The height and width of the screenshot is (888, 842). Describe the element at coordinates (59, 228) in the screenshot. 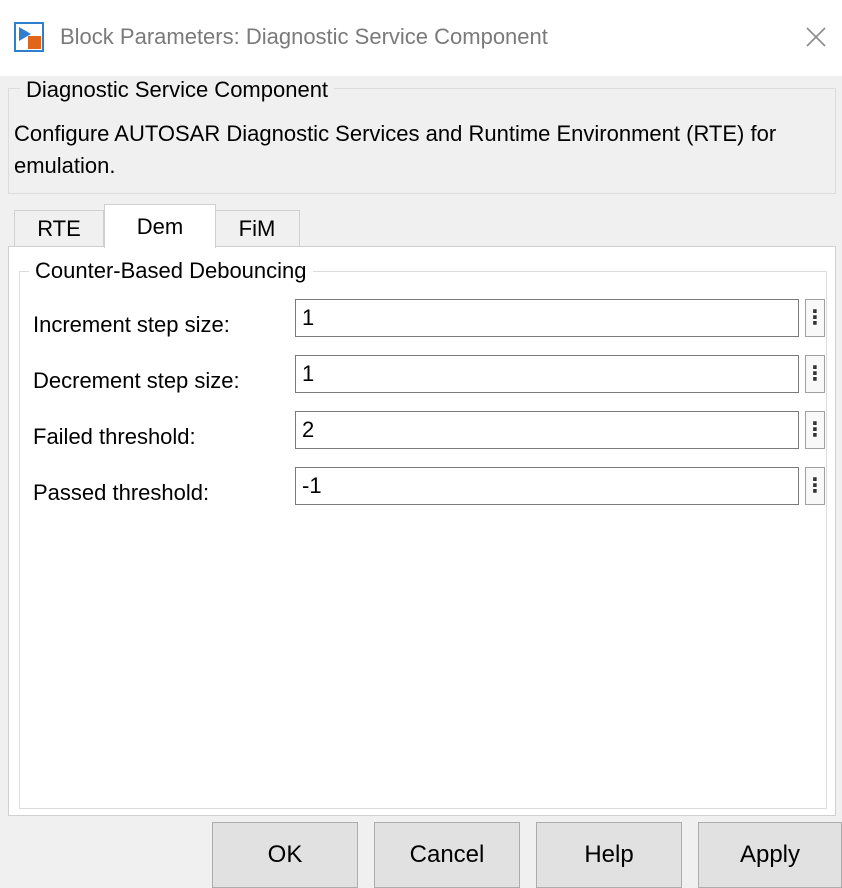

I see `tab-rte: RTE` at that location.